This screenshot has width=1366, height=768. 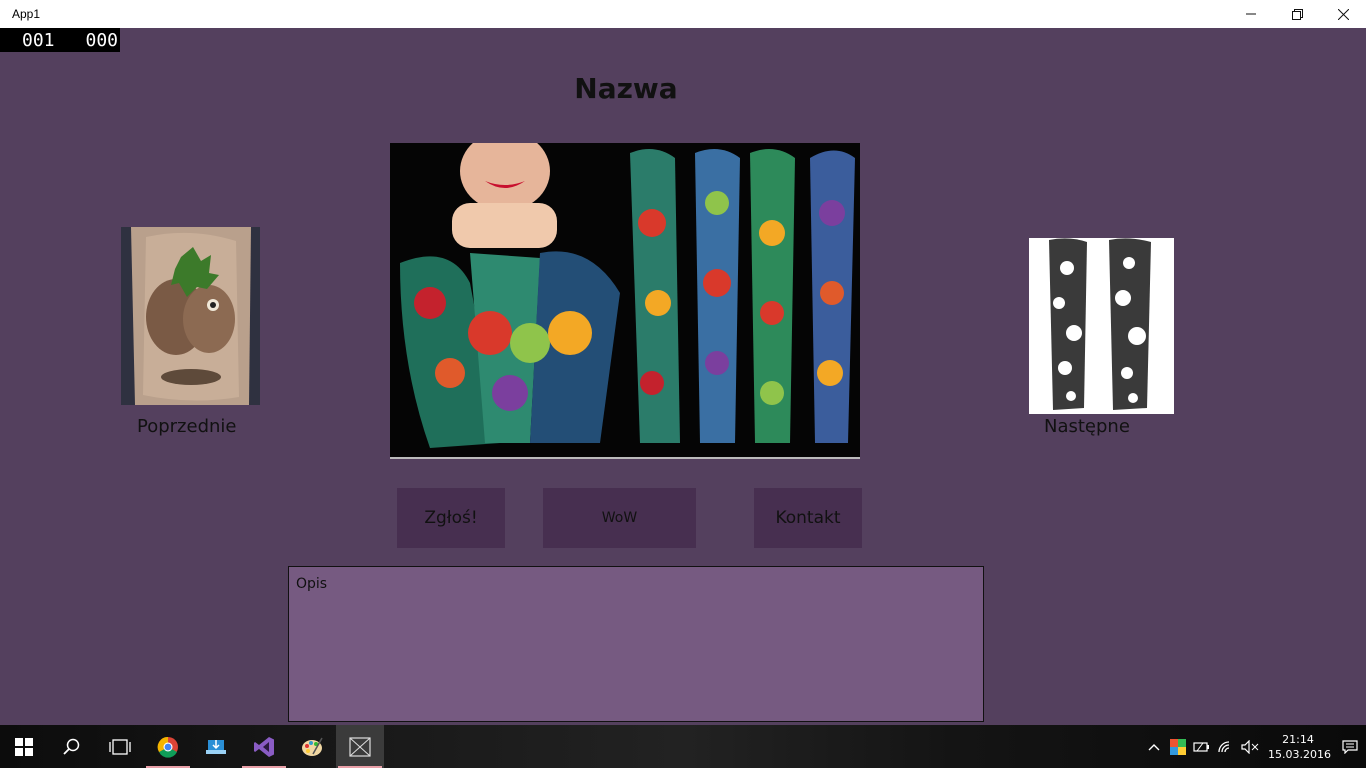 What do you see at coordinates (636, 644) in the screenshot?
I see `description-box: Opis` at bounding box center [636, 644].